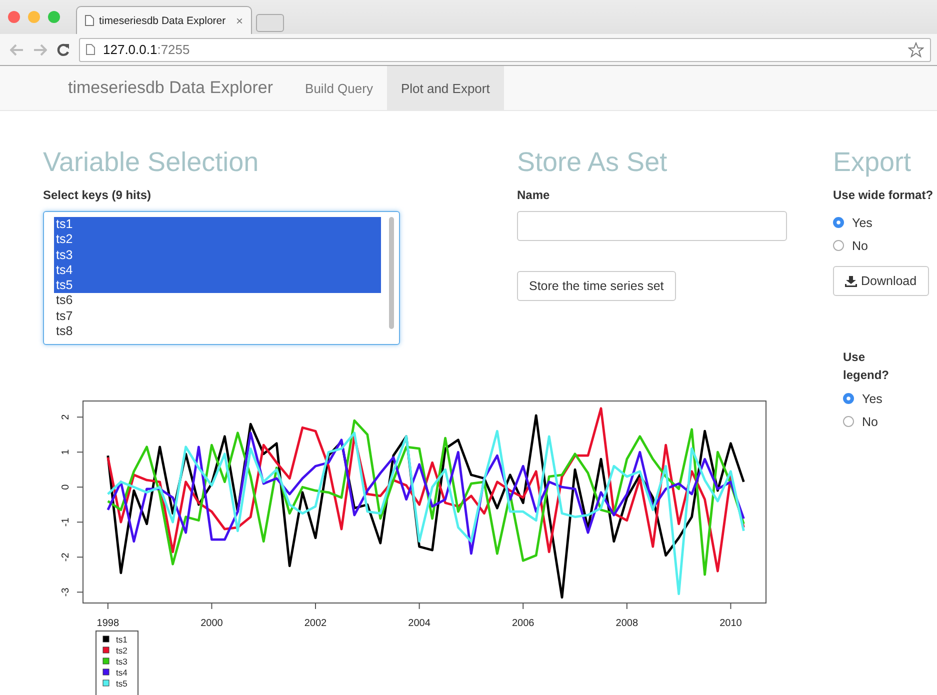 This screenshot has height=695, width=937. I want to click on tab-title: timeseriesdb Data Explorer, so click(162, 20).